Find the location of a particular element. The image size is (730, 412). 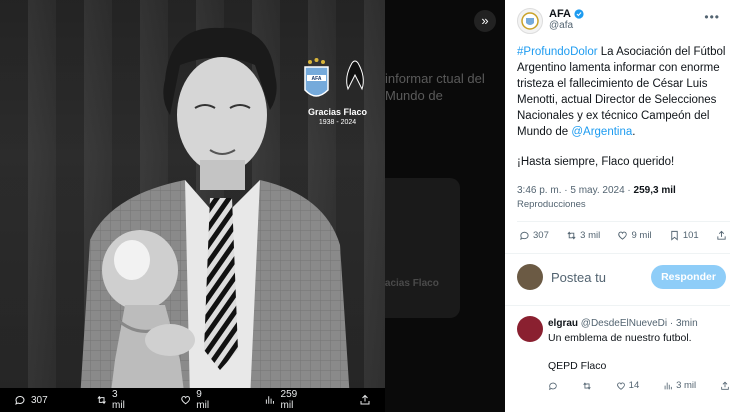

user-avatar is located at coordinates (530, 277).